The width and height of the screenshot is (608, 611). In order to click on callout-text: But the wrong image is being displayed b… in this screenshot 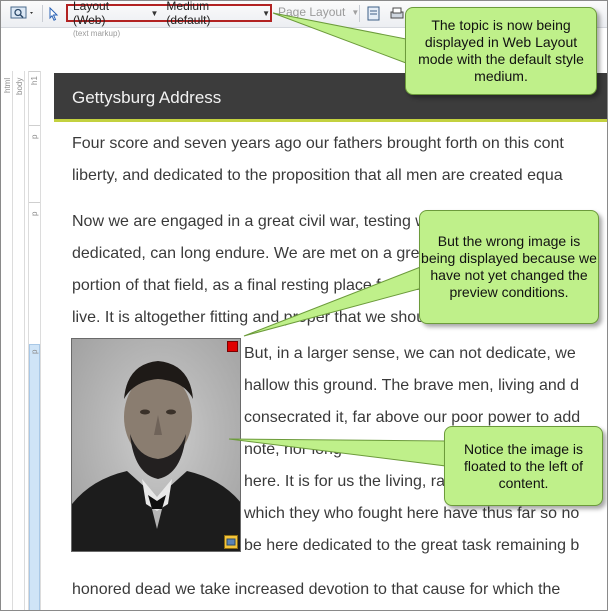, I will do `click(509, 266)`.